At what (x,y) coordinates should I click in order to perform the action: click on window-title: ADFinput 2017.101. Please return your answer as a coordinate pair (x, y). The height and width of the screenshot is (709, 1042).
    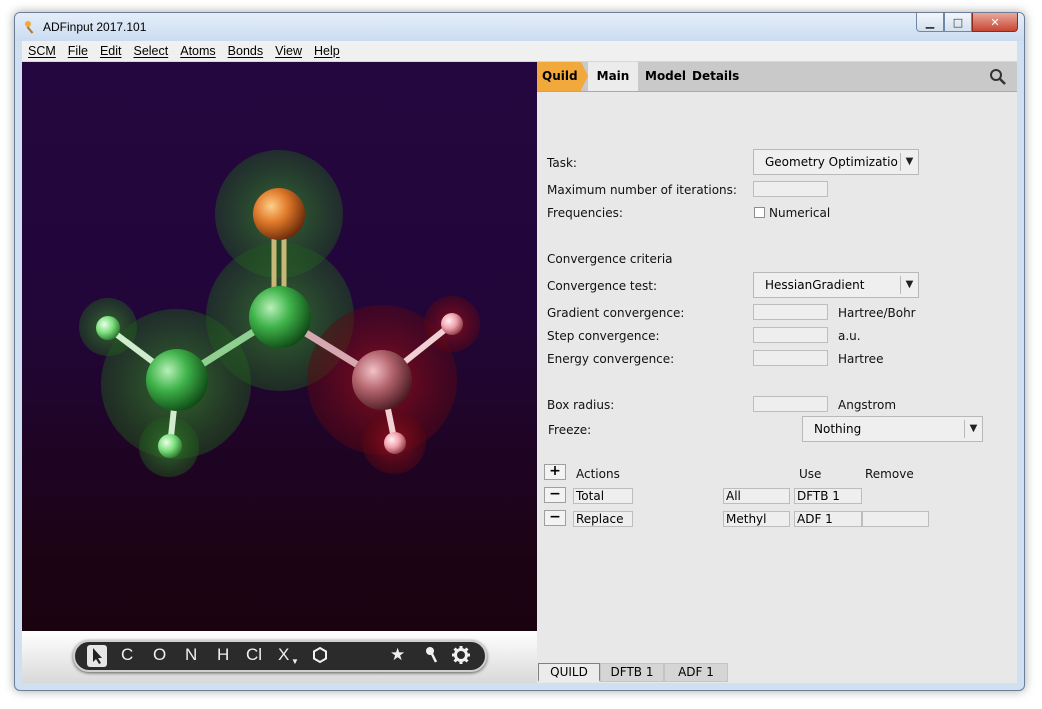
    Looking at the image, I should click on (95, 27).